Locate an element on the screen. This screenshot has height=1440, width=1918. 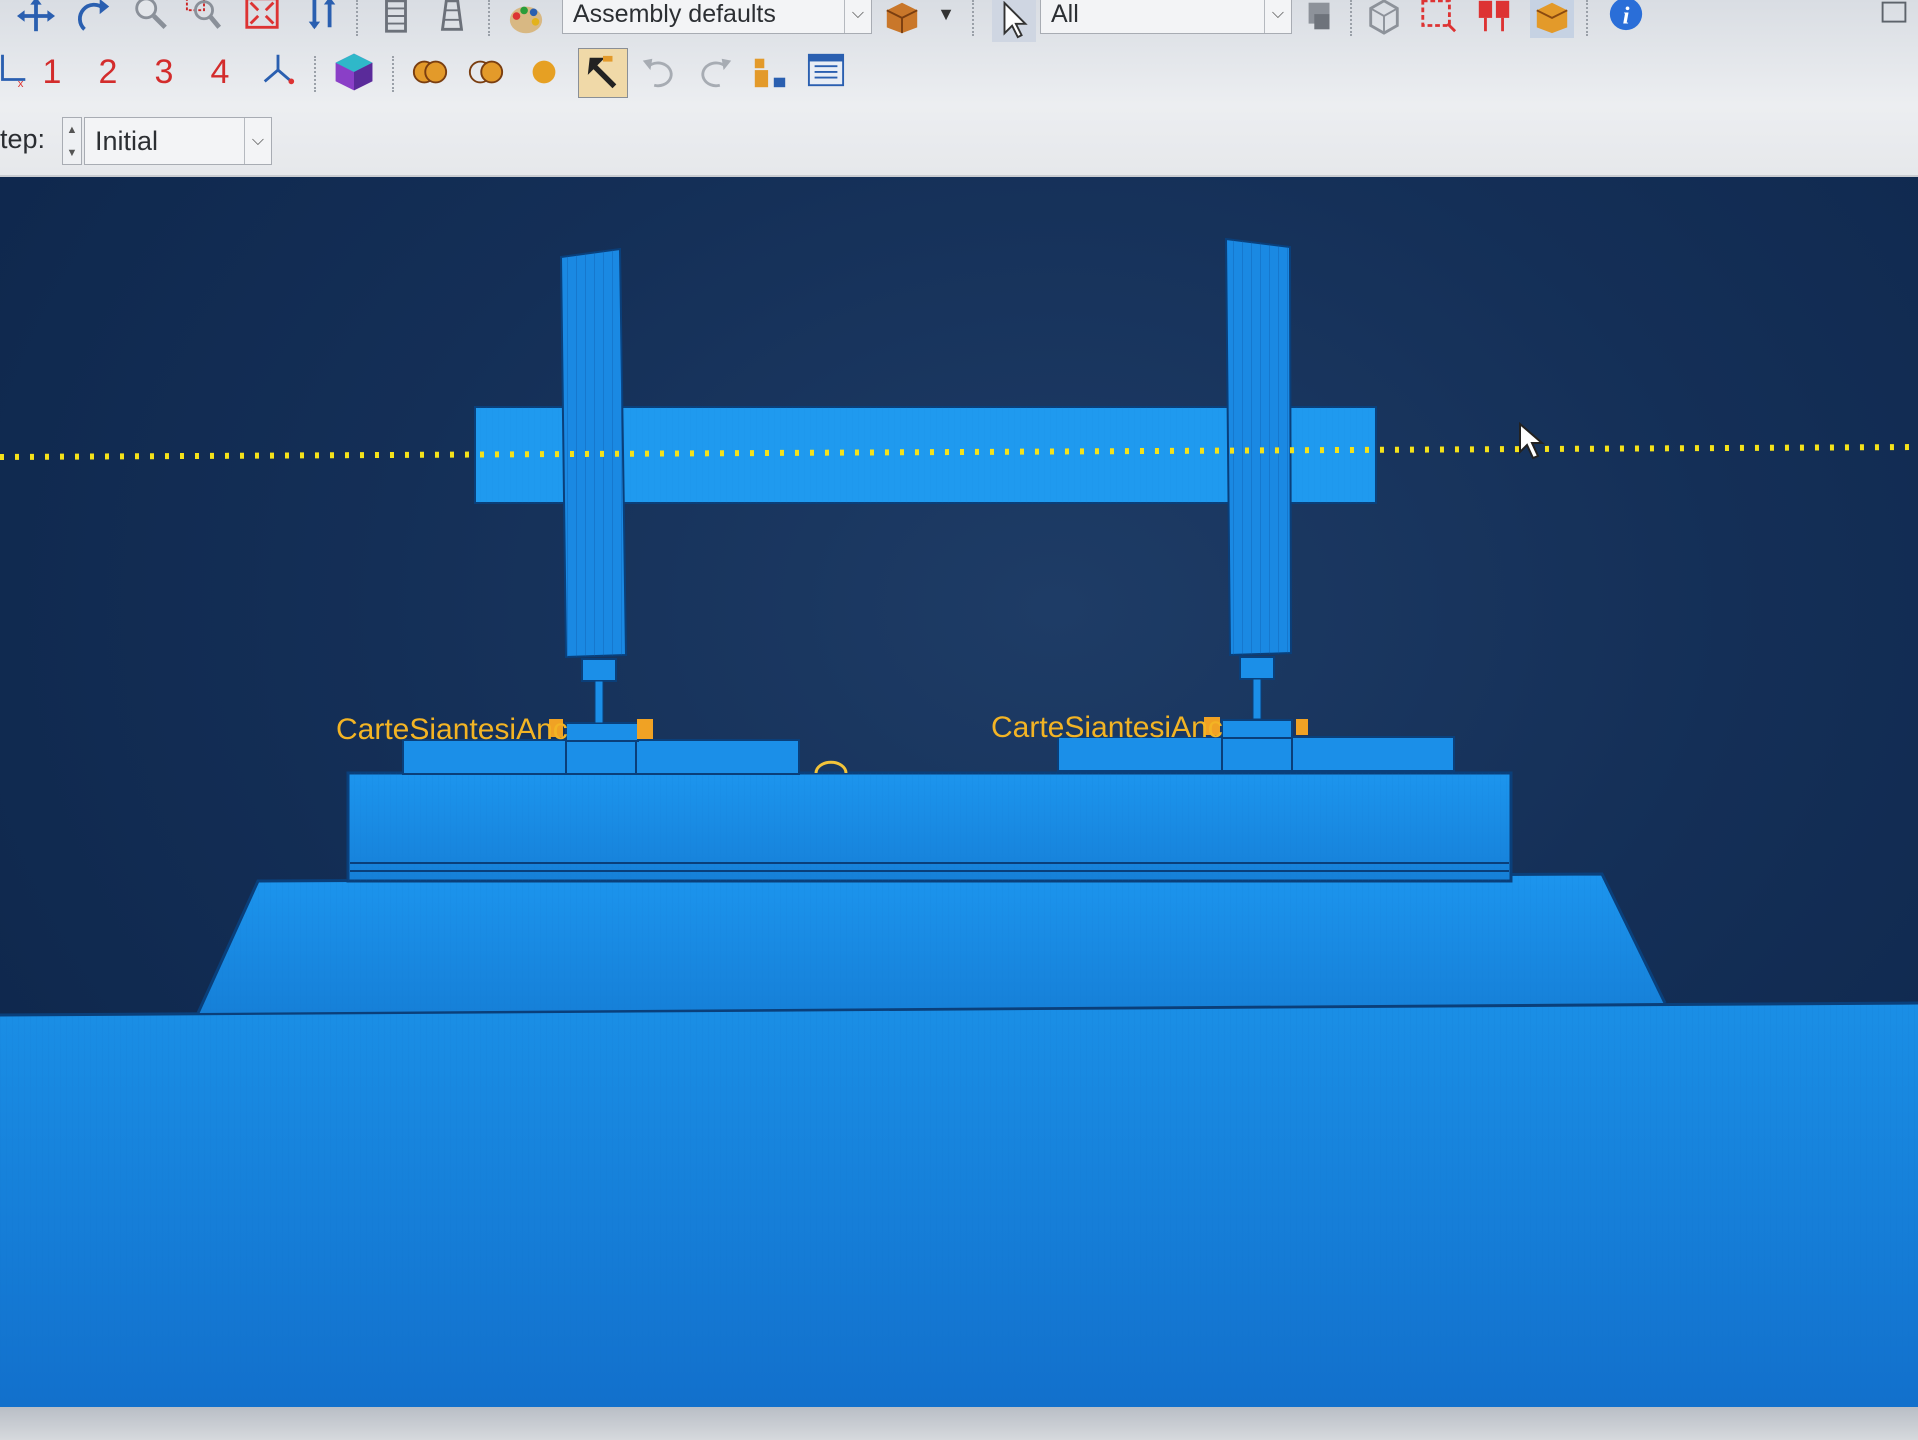
info-icon: i is located at coordinates (1626, 18).